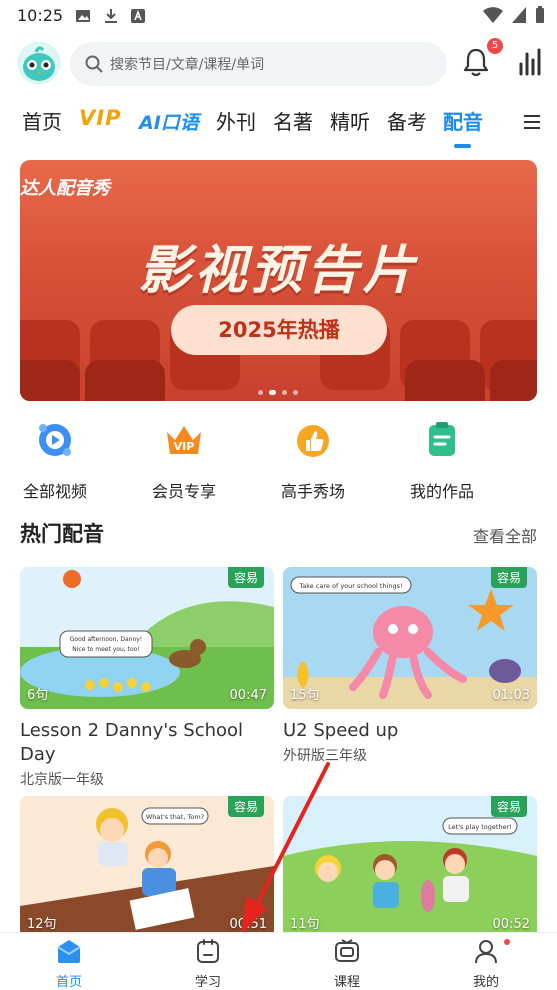  What do you see at coordinates (184, 461) in the screenshot?
I see `quick-entry-vip: VIP 会员专享` at bounding box center [184, 461].